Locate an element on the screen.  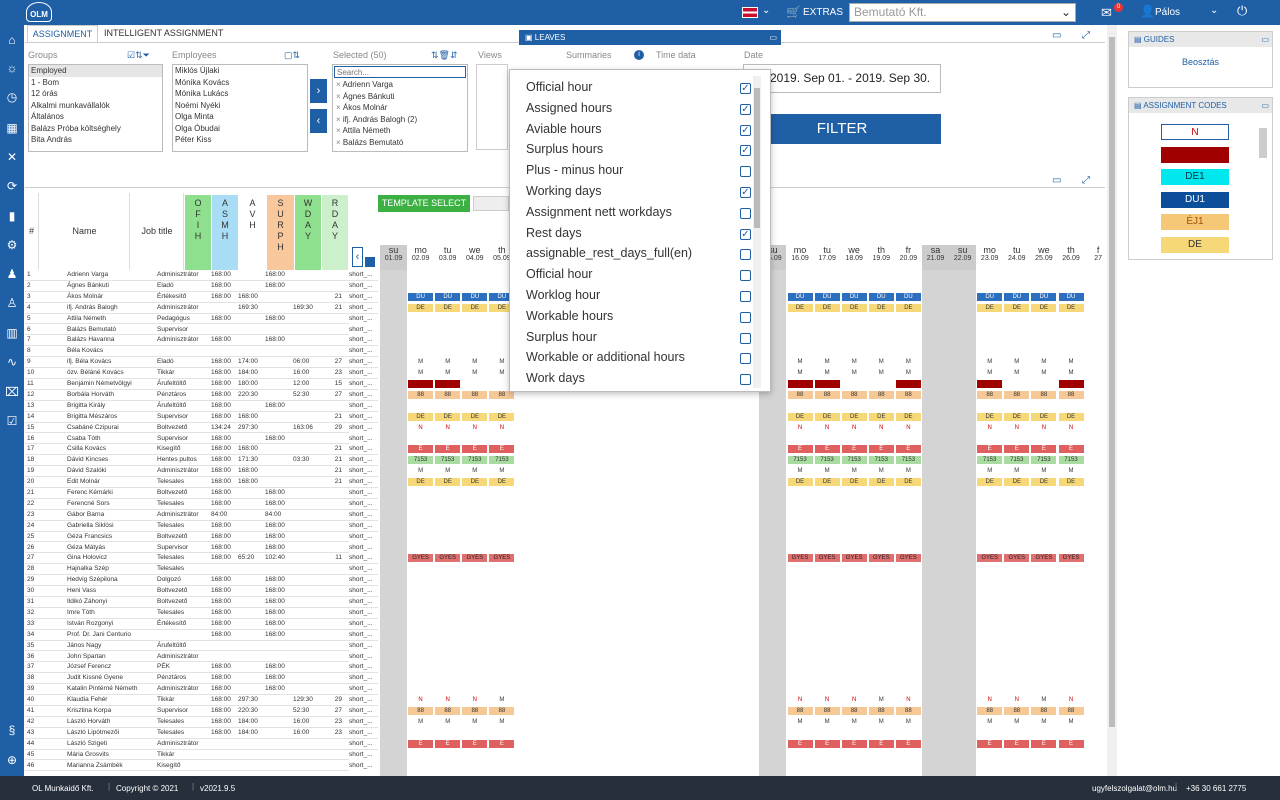
list-item: × Ágnes Bánkuti is located at coordinates (394, 97).